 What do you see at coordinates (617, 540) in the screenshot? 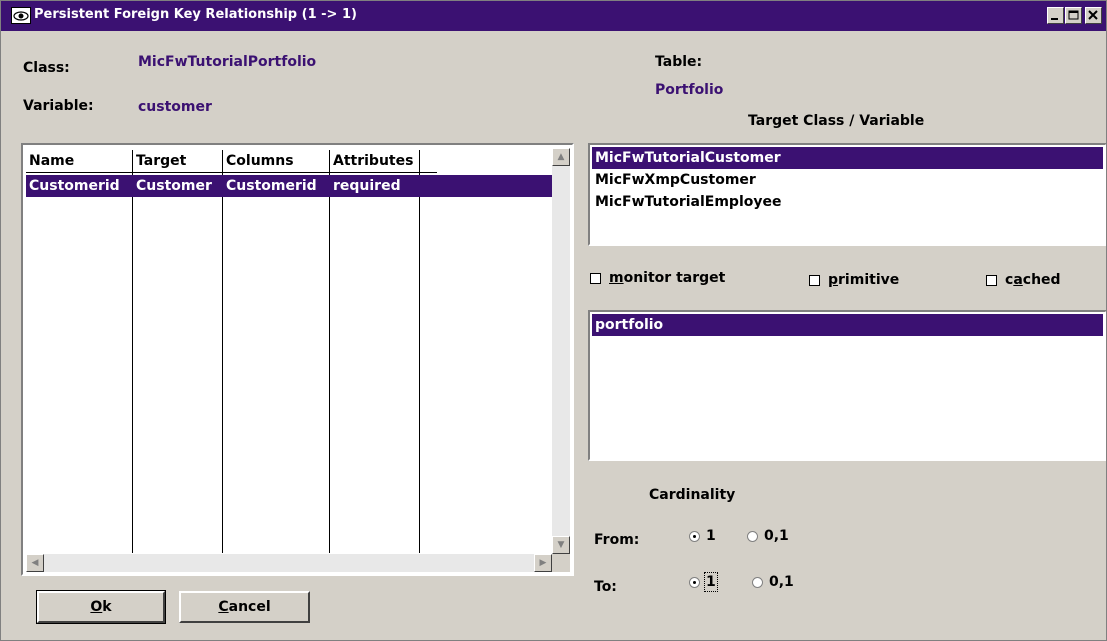
I see `from-label: From:` at bounding box center [617, 540].